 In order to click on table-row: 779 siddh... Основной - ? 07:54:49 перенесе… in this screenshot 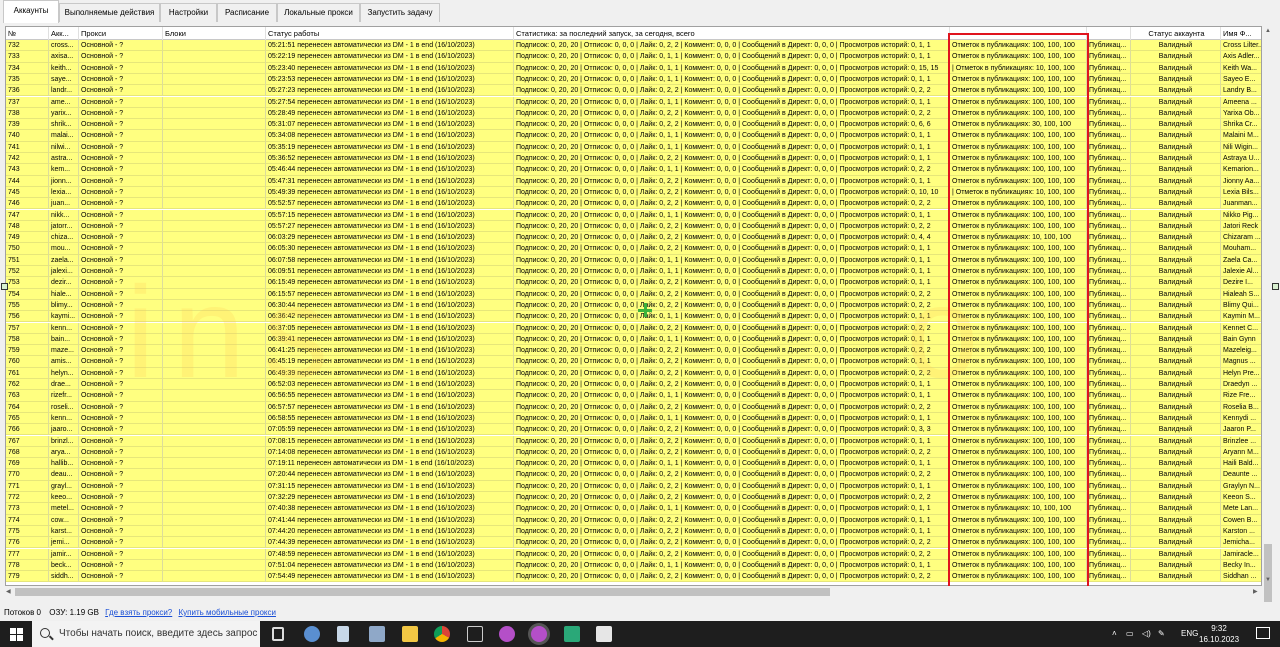, I will do `click(633, 577)`.